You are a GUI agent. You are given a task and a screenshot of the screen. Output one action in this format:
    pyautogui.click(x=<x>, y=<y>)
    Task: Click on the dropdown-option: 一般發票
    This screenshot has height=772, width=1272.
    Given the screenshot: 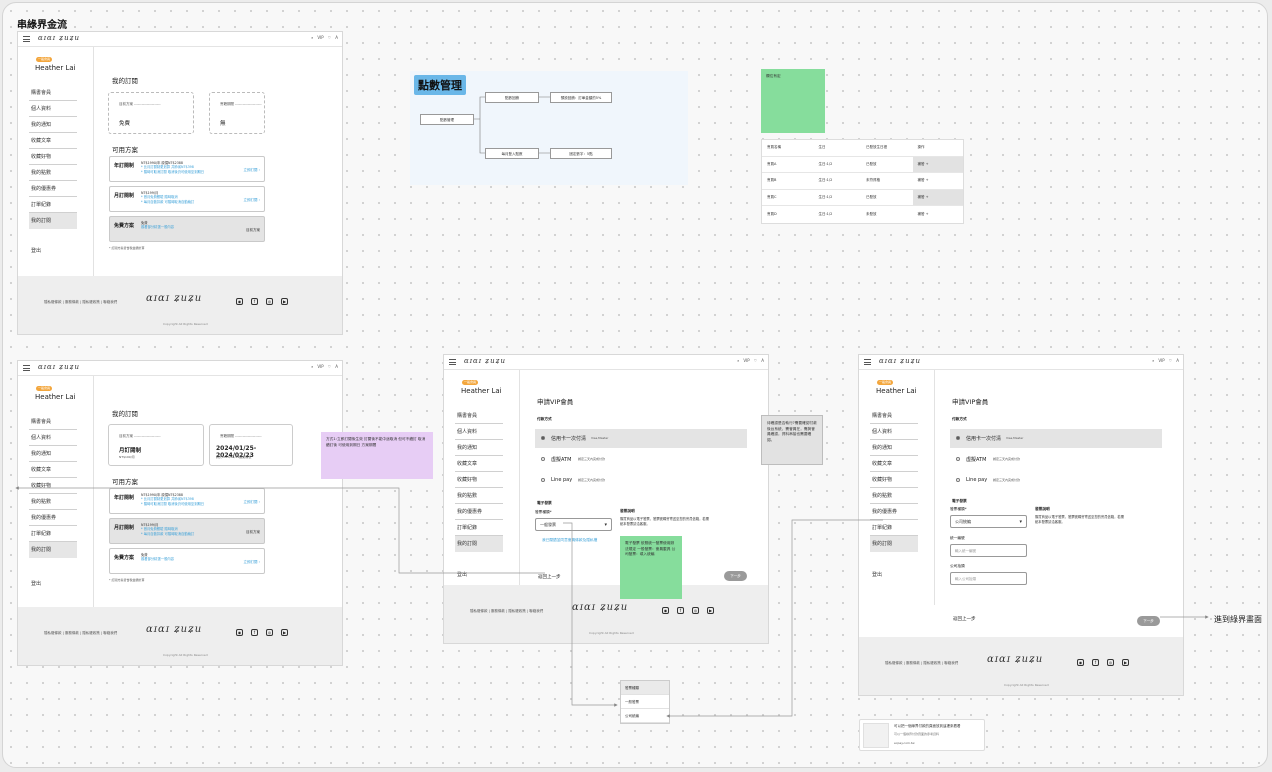 What is the action you would take?
    pyautogui.click(x=645, y=702)
    